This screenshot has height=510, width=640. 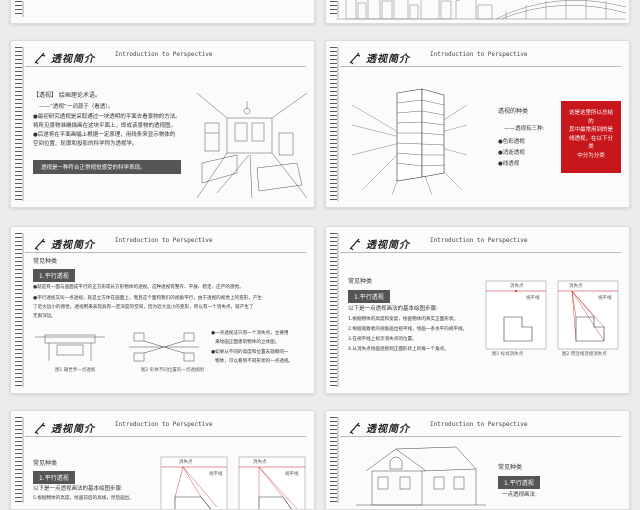 What do you see at coordinates (83, 498) in the screenshot?
I see `step-line: 5.根据物体的高度，绘画前后的高线，然后画出。` at bounding box center [83, 498].